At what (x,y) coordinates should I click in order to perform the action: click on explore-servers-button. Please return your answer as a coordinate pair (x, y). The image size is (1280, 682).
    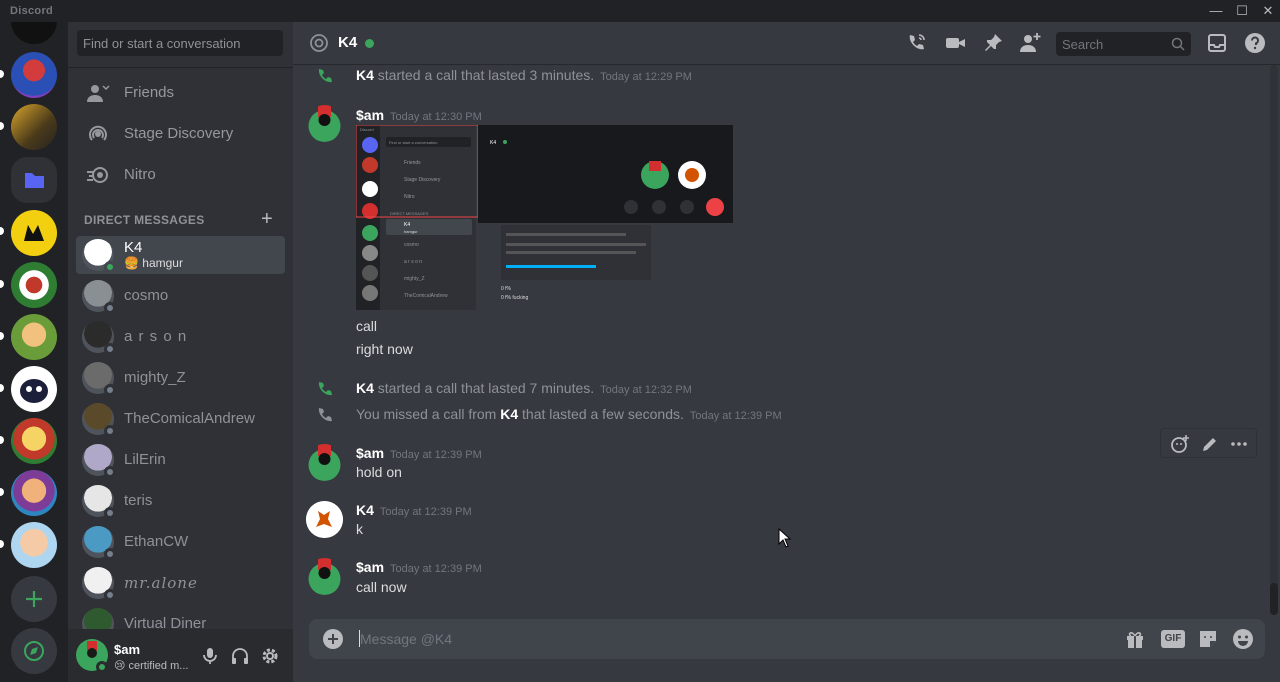
    Looking at the image, I should click on (34, 651).